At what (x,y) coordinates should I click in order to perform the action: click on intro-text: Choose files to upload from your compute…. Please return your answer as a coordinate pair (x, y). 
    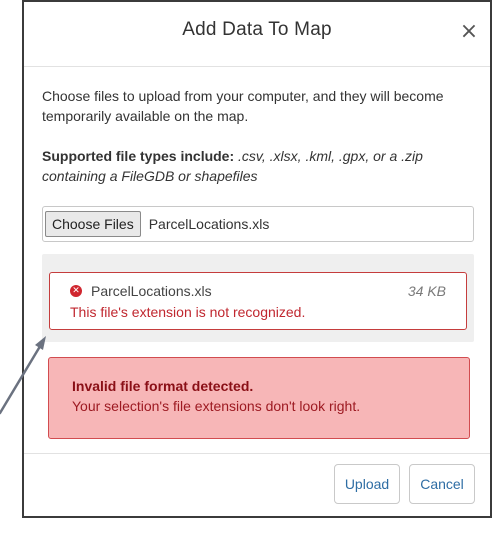
    Looking at the image, I should click on (243, 106).